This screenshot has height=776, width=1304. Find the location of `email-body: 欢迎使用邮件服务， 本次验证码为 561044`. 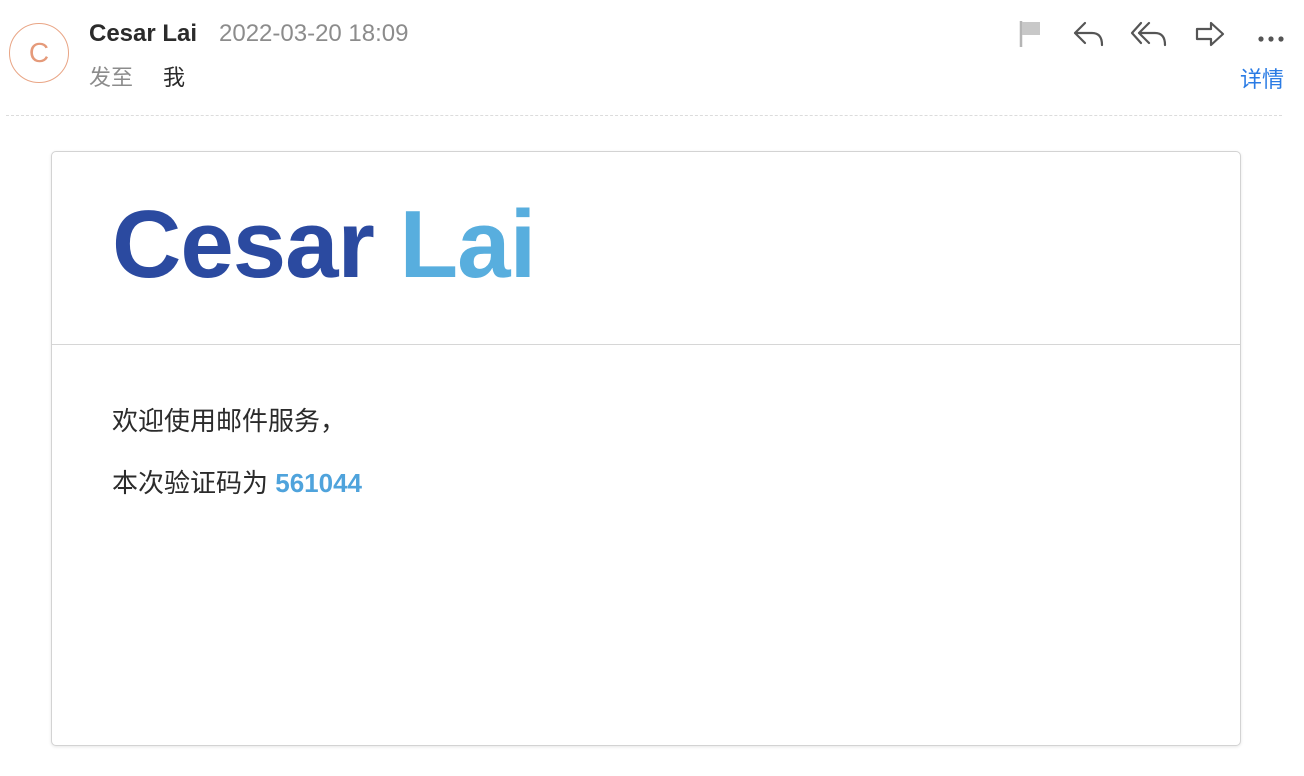

email-body: 欢迎使用邮件服务， 本次验证码为 561044 is located at coordinates (237, 452).